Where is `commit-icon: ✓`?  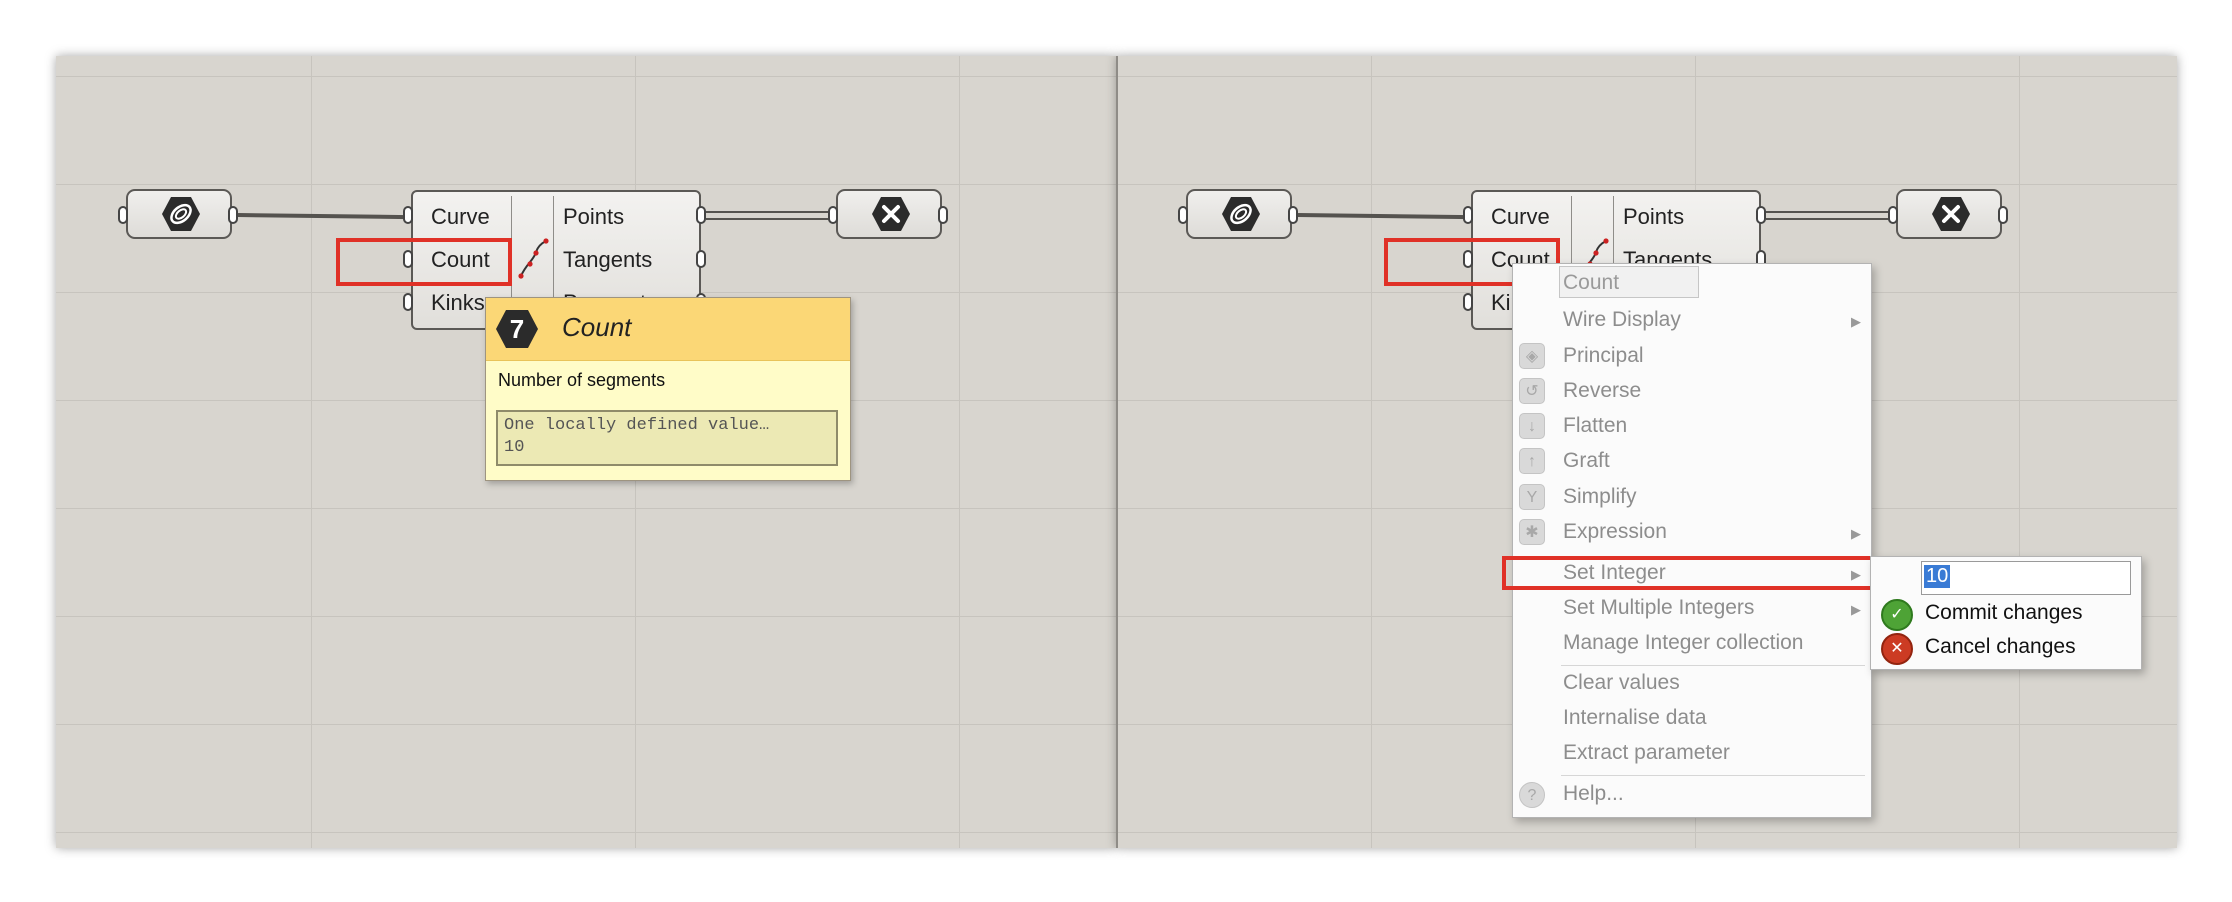
commit-icon: ✓ is located at coordinates (1897, 615).